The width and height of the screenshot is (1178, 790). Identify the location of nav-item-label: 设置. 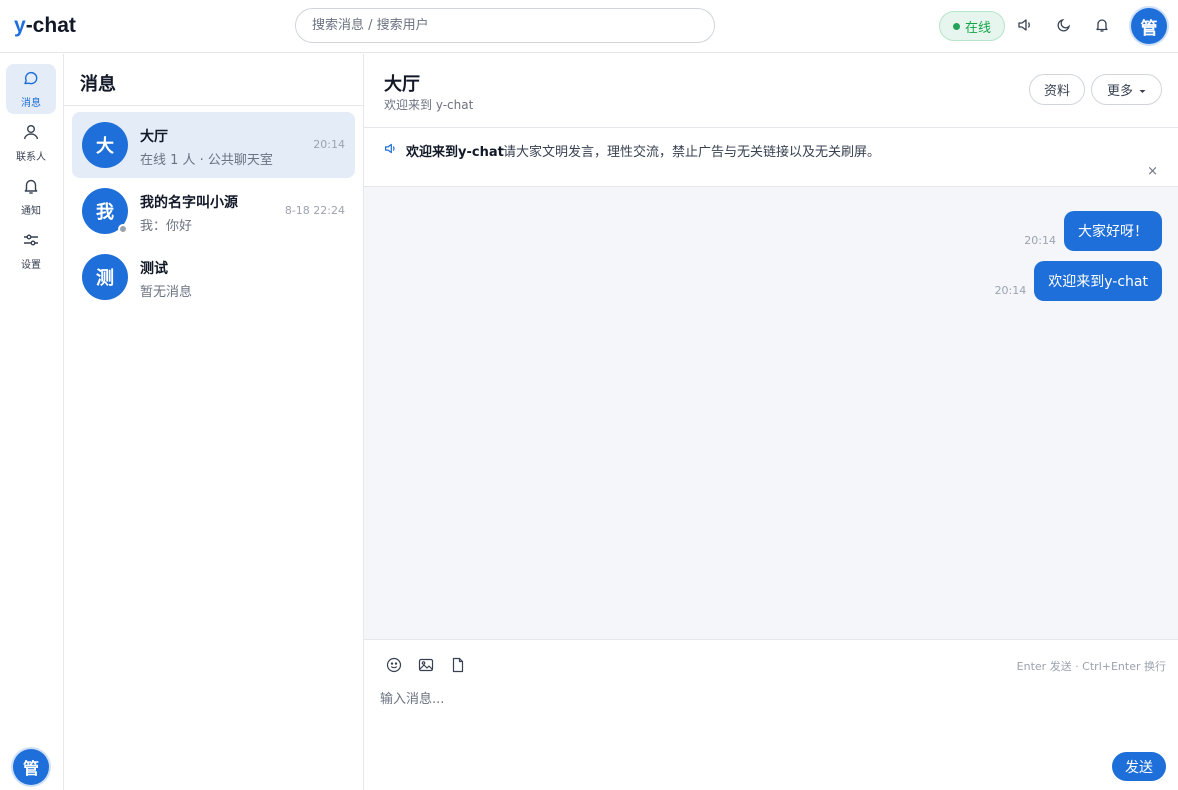
(31, 265).